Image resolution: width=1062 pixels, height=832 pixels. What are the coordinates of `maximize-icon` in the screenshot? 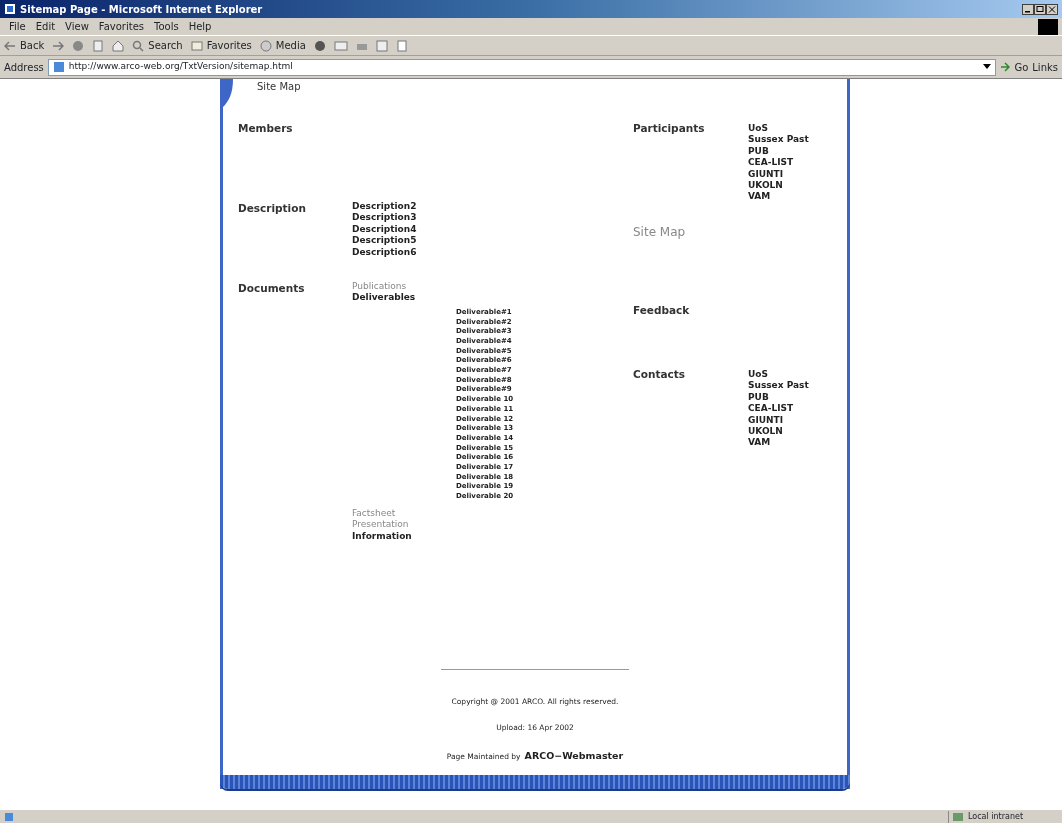 It's located at (1040, 9).